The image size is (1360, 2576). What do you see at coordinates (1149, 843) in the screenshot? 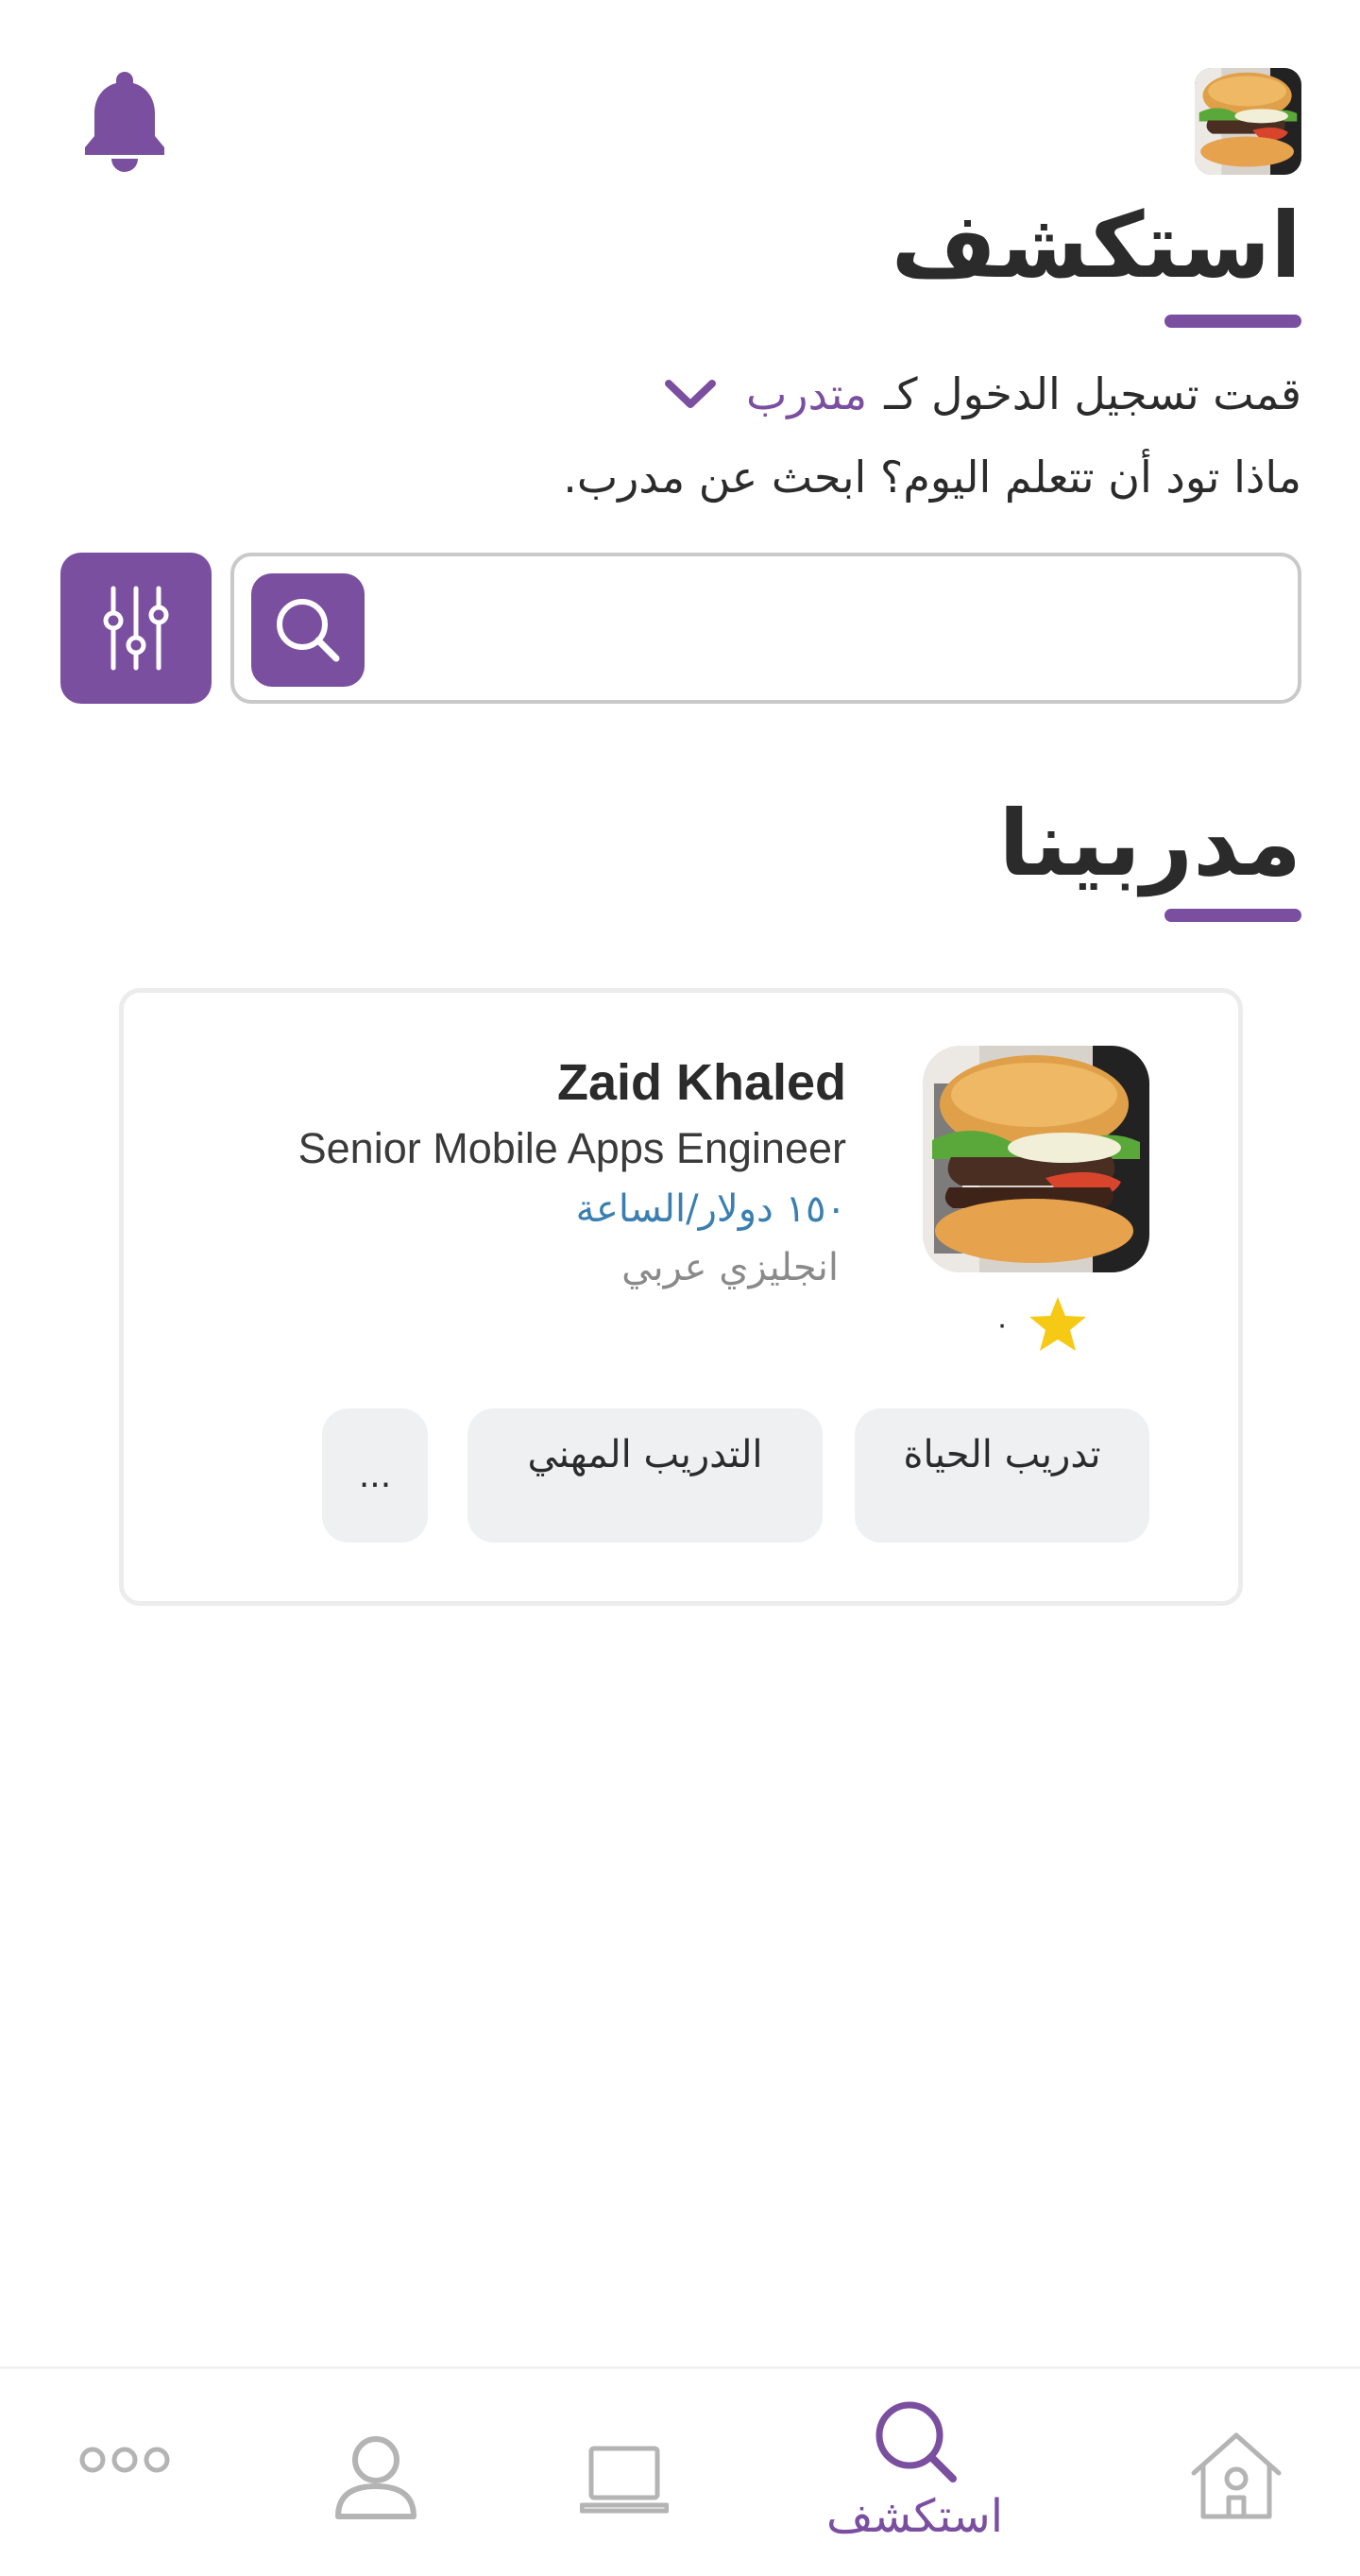
I see `trainers-section-title: مدربينا` at bounding box center [1149, 843].